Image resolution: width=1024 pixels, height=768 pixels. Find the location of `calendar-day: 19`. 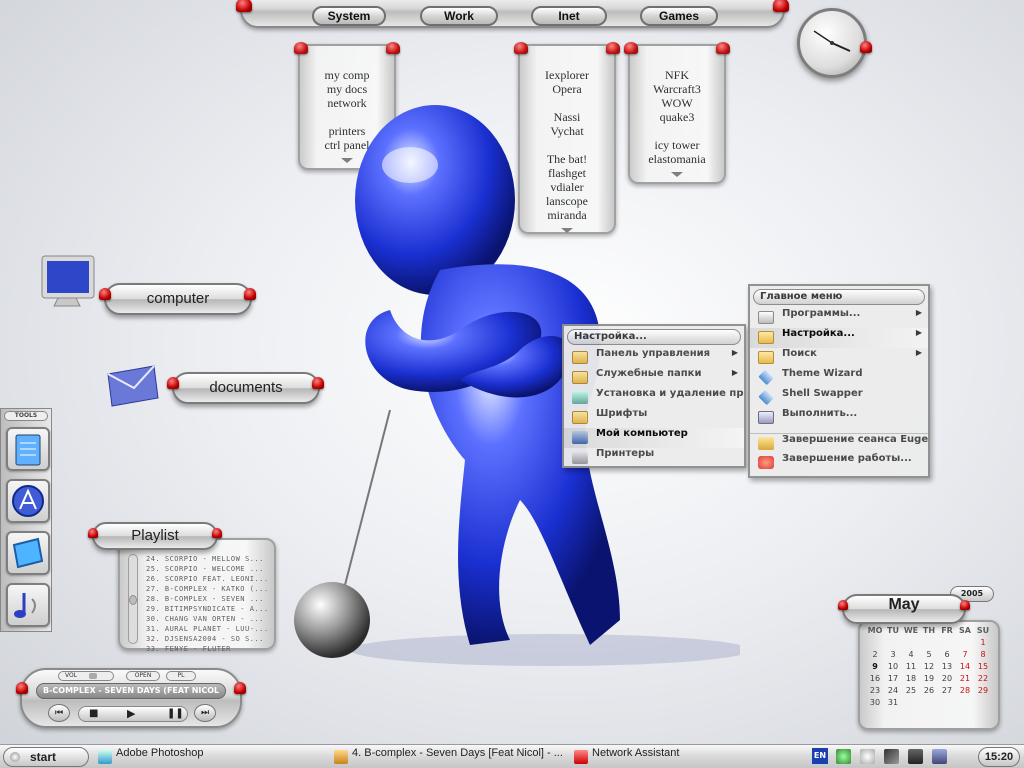

calendar-day: 19 is located at coordinates (929, 678).